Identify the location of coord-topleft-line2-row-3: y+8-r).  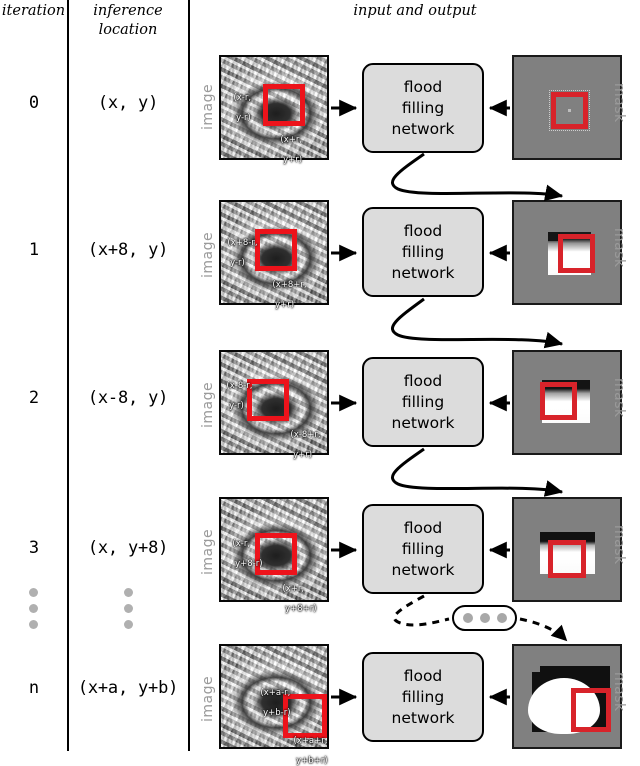
(247, 564).